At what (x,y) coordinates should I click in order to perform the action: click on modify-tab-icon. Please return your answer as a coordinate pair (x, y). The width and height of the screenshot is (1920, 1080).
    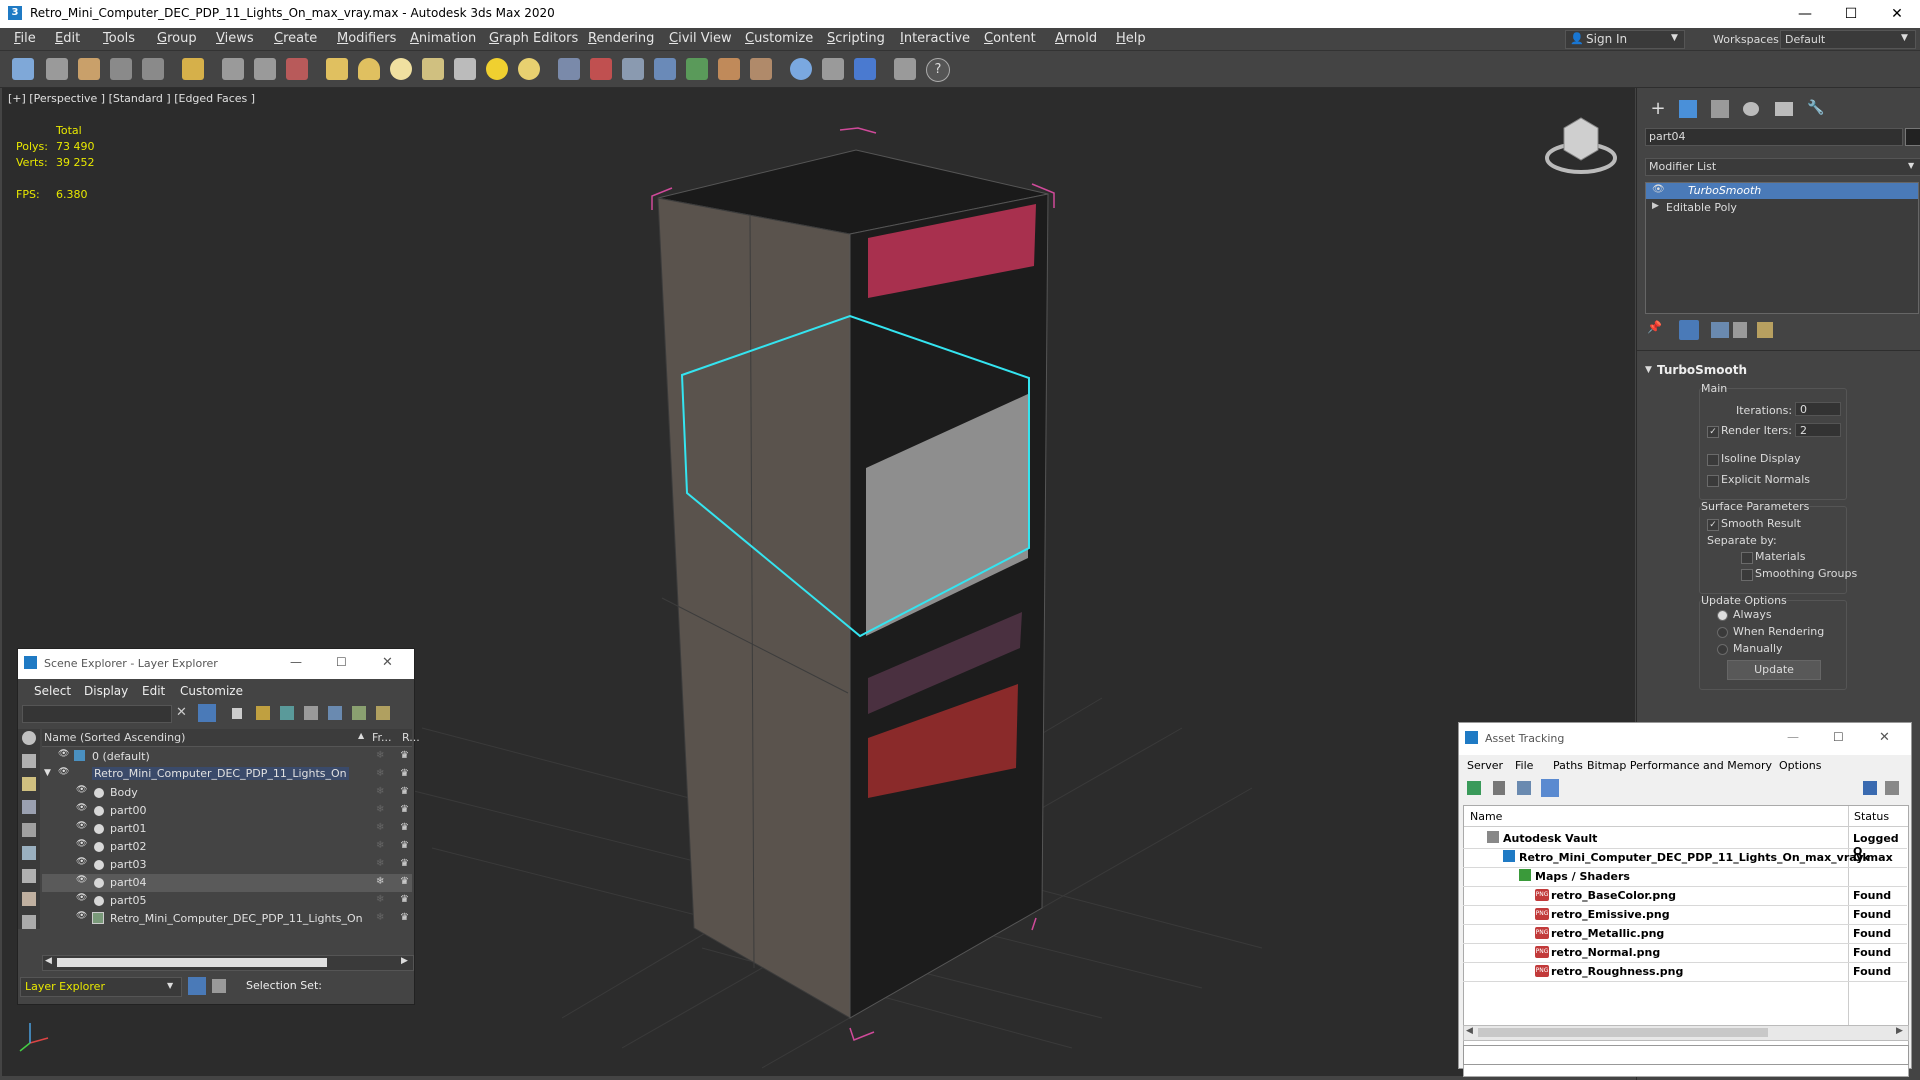
    Looking at the image, I should click on (1688, 109).